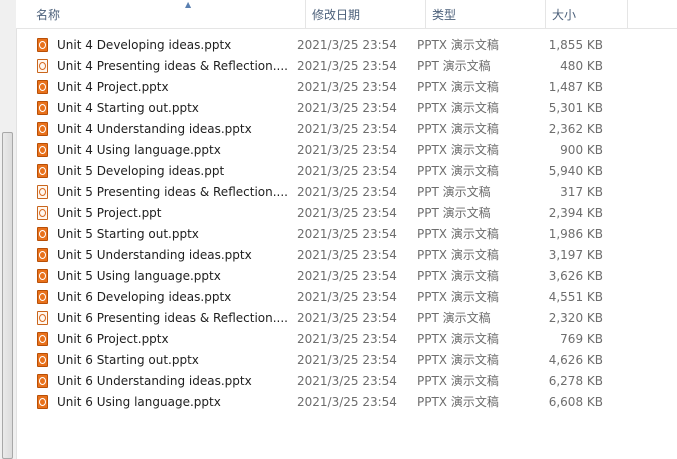 The width and height of the screenshot is (677, 459). I want to click on file-size: 4,626 KB, so click(575, 360).